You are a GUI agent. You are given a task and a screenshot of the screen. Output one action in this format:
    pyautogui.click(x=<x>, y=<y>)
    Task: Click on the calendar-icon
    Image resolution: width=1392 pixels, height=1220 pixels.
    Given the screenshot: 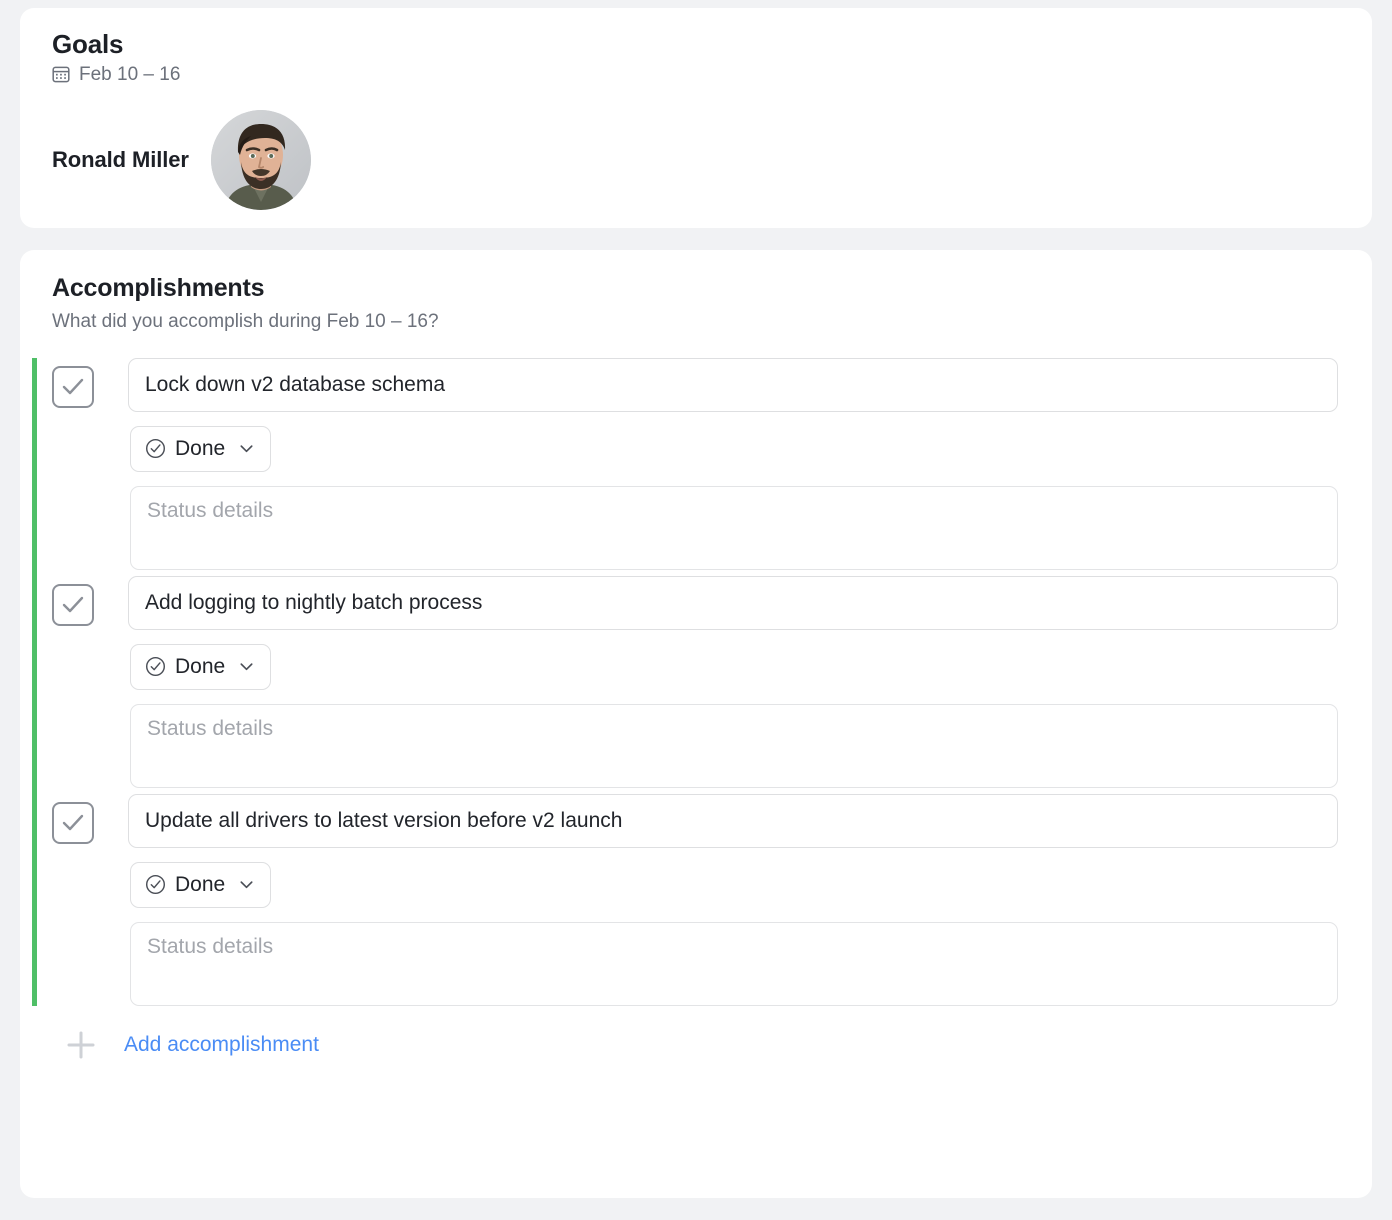 What is the action you would take?
    pyautogui.click(x=61, y=74)
    